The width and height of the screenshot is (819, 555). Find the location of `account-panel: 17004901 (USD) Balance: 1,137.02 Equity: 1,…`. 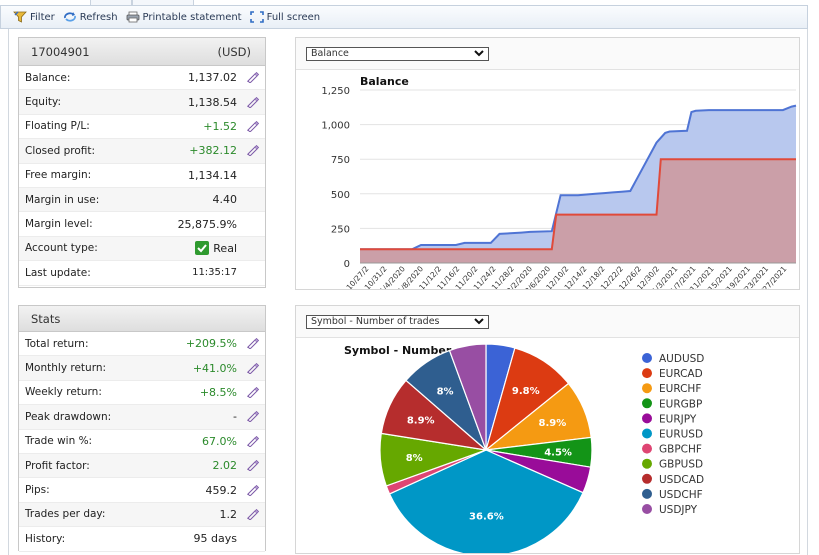

account-panel: 17004901 (USD) Balance: 1,137.02 Equity: 1,… is located at coordinates (142, 162).